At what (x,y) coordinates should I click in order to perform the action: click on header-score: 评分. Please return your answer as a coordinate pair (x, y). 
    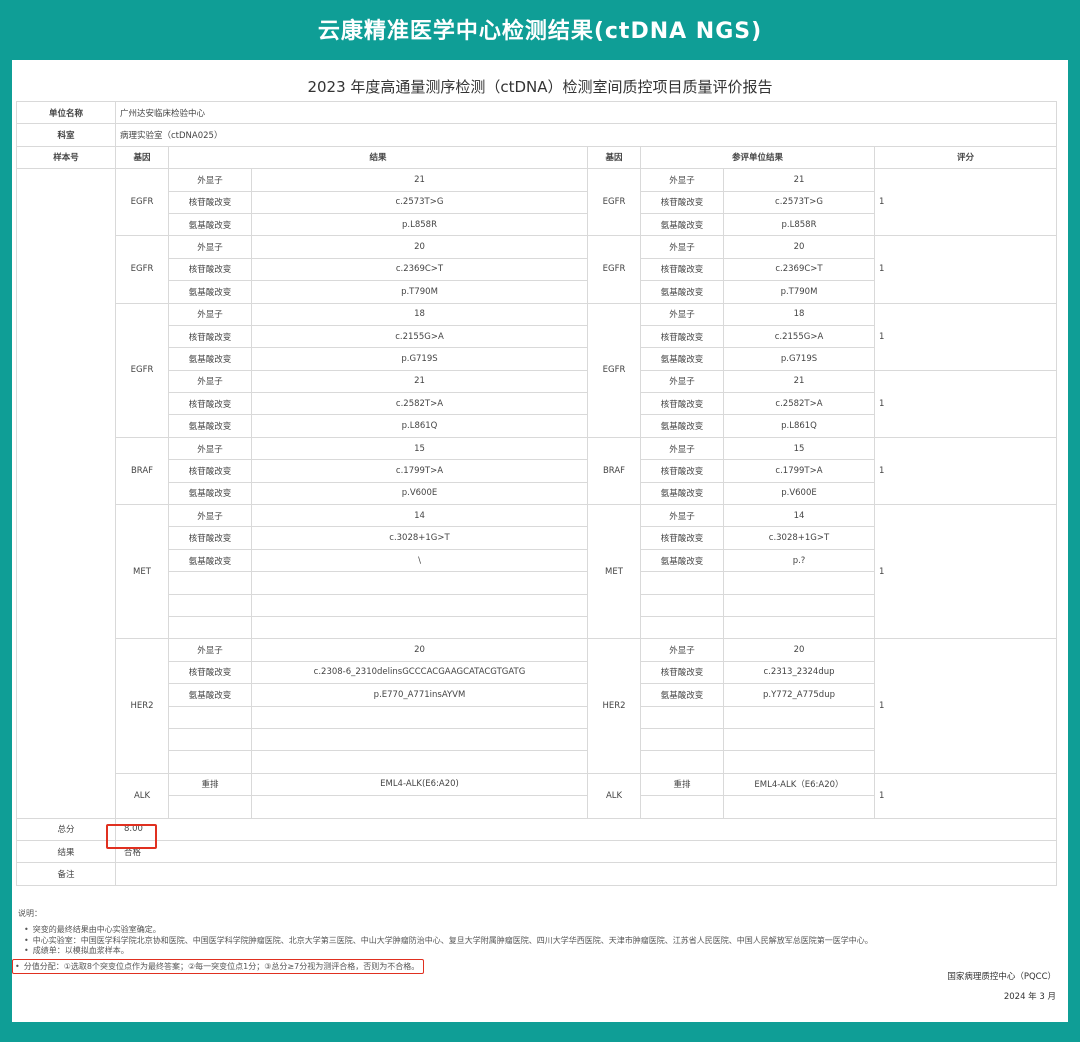
    Looking at the image, I should click on (965, 157).